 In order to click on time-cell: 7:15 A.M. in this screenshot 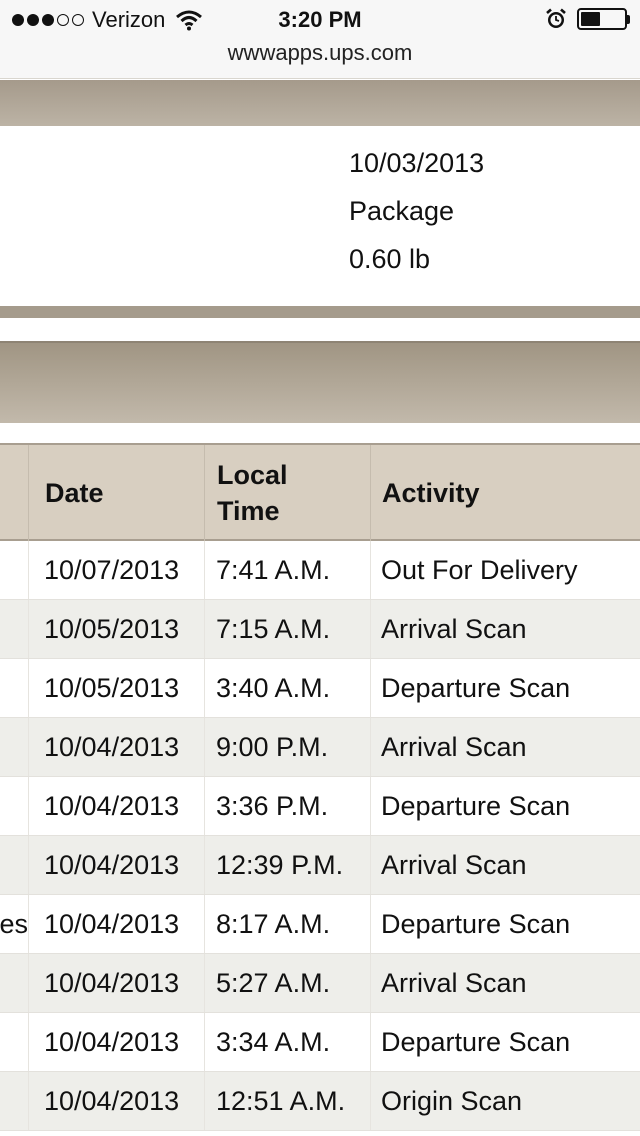, I will do `click(273, 628)`.